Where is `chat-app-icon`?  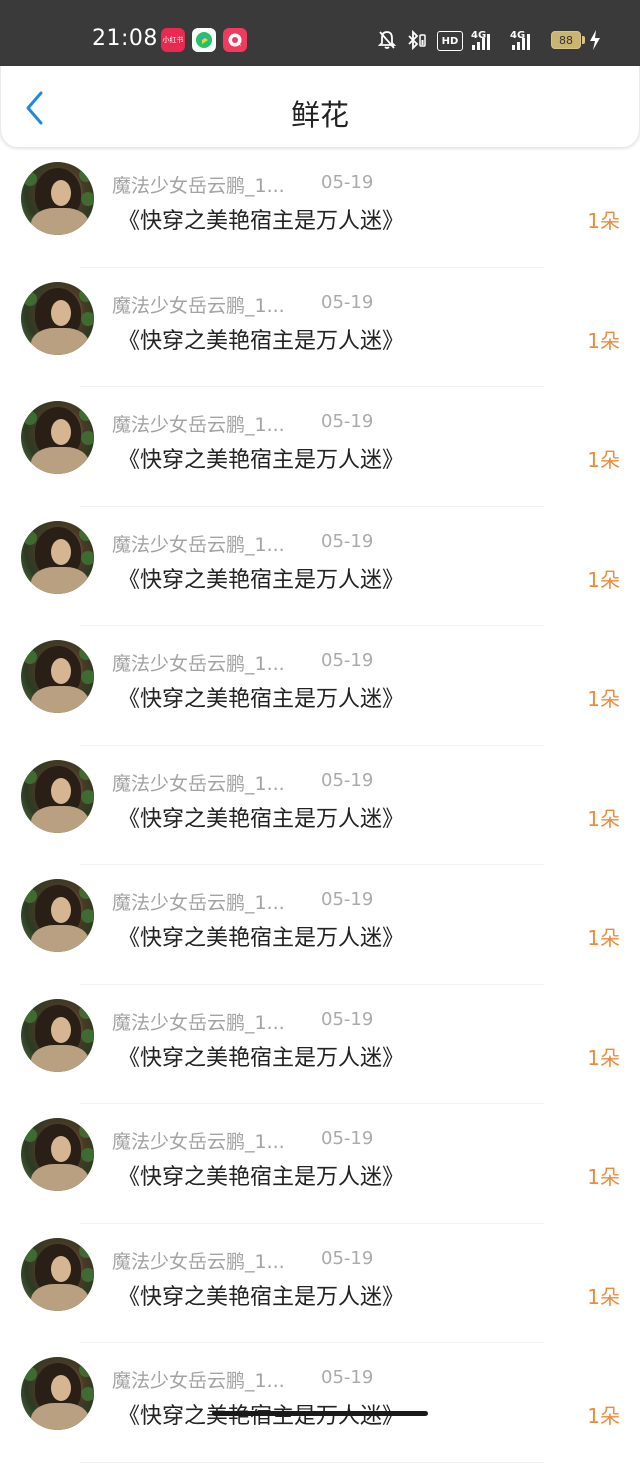 chat-app-icon is located at coordinates (235, 40).